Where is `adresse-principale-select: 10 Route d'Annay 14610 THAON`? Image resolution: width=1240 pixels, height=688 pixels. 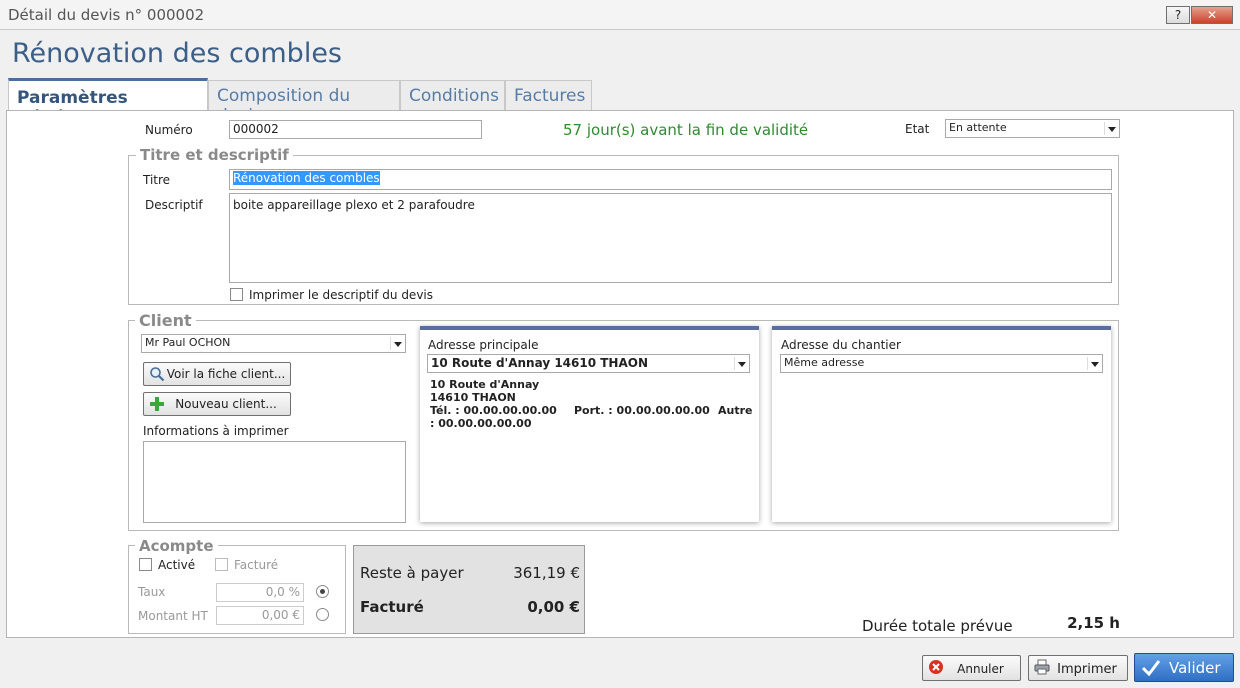 adresse-principale-select: 10 Route d'Annay 14610 THAON is located at coordinates (588, 363).